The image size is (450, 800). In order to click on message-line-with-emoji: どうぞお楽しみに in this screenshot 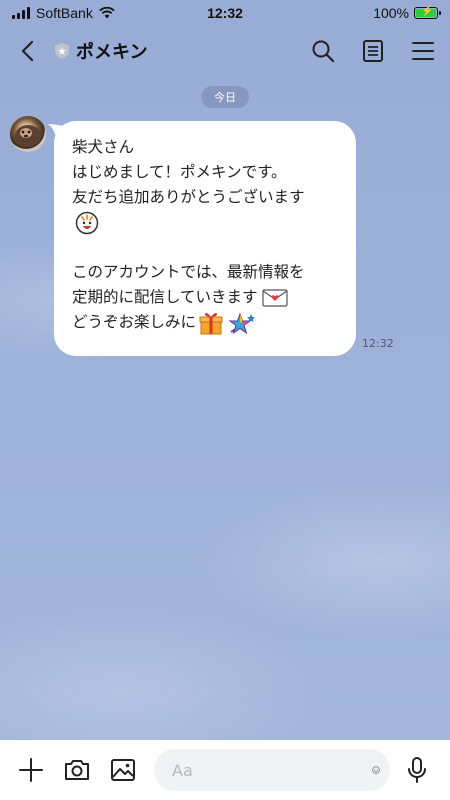, I will do `click(206, 322)`.